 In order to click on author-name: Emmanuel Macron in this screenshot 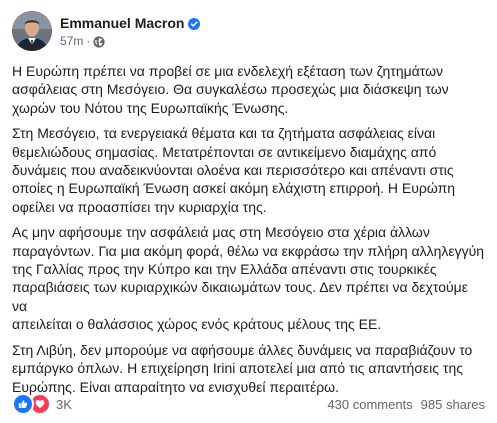, I will do `click(122, 23)`.